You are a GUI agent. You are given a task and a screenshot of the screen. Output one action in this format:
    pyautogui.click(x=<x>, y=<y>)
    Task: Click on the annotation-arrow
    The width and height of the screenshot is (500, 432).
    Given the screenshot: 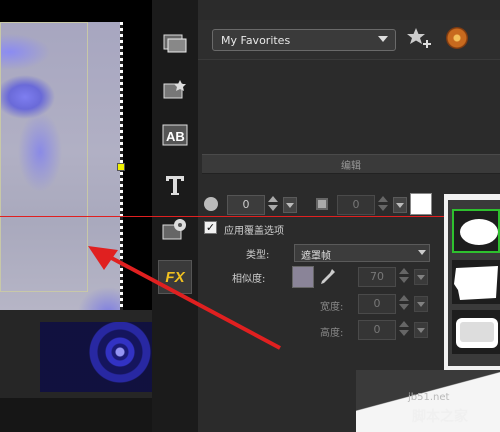 What is the action you would take?
    pyautogui.click(x=184, y=298)
    